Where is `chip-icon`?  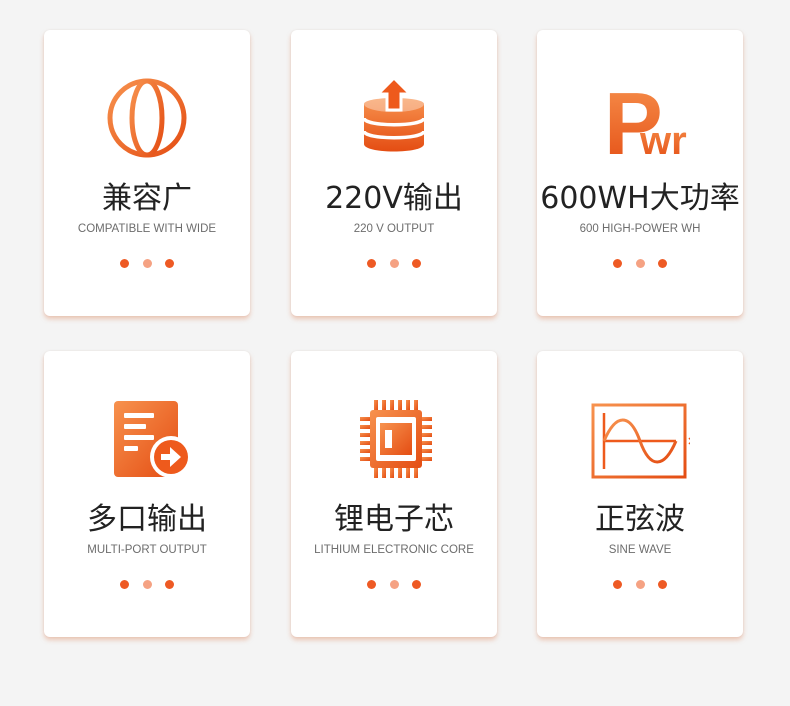
chip-icon is located at coordinates (394, 439).